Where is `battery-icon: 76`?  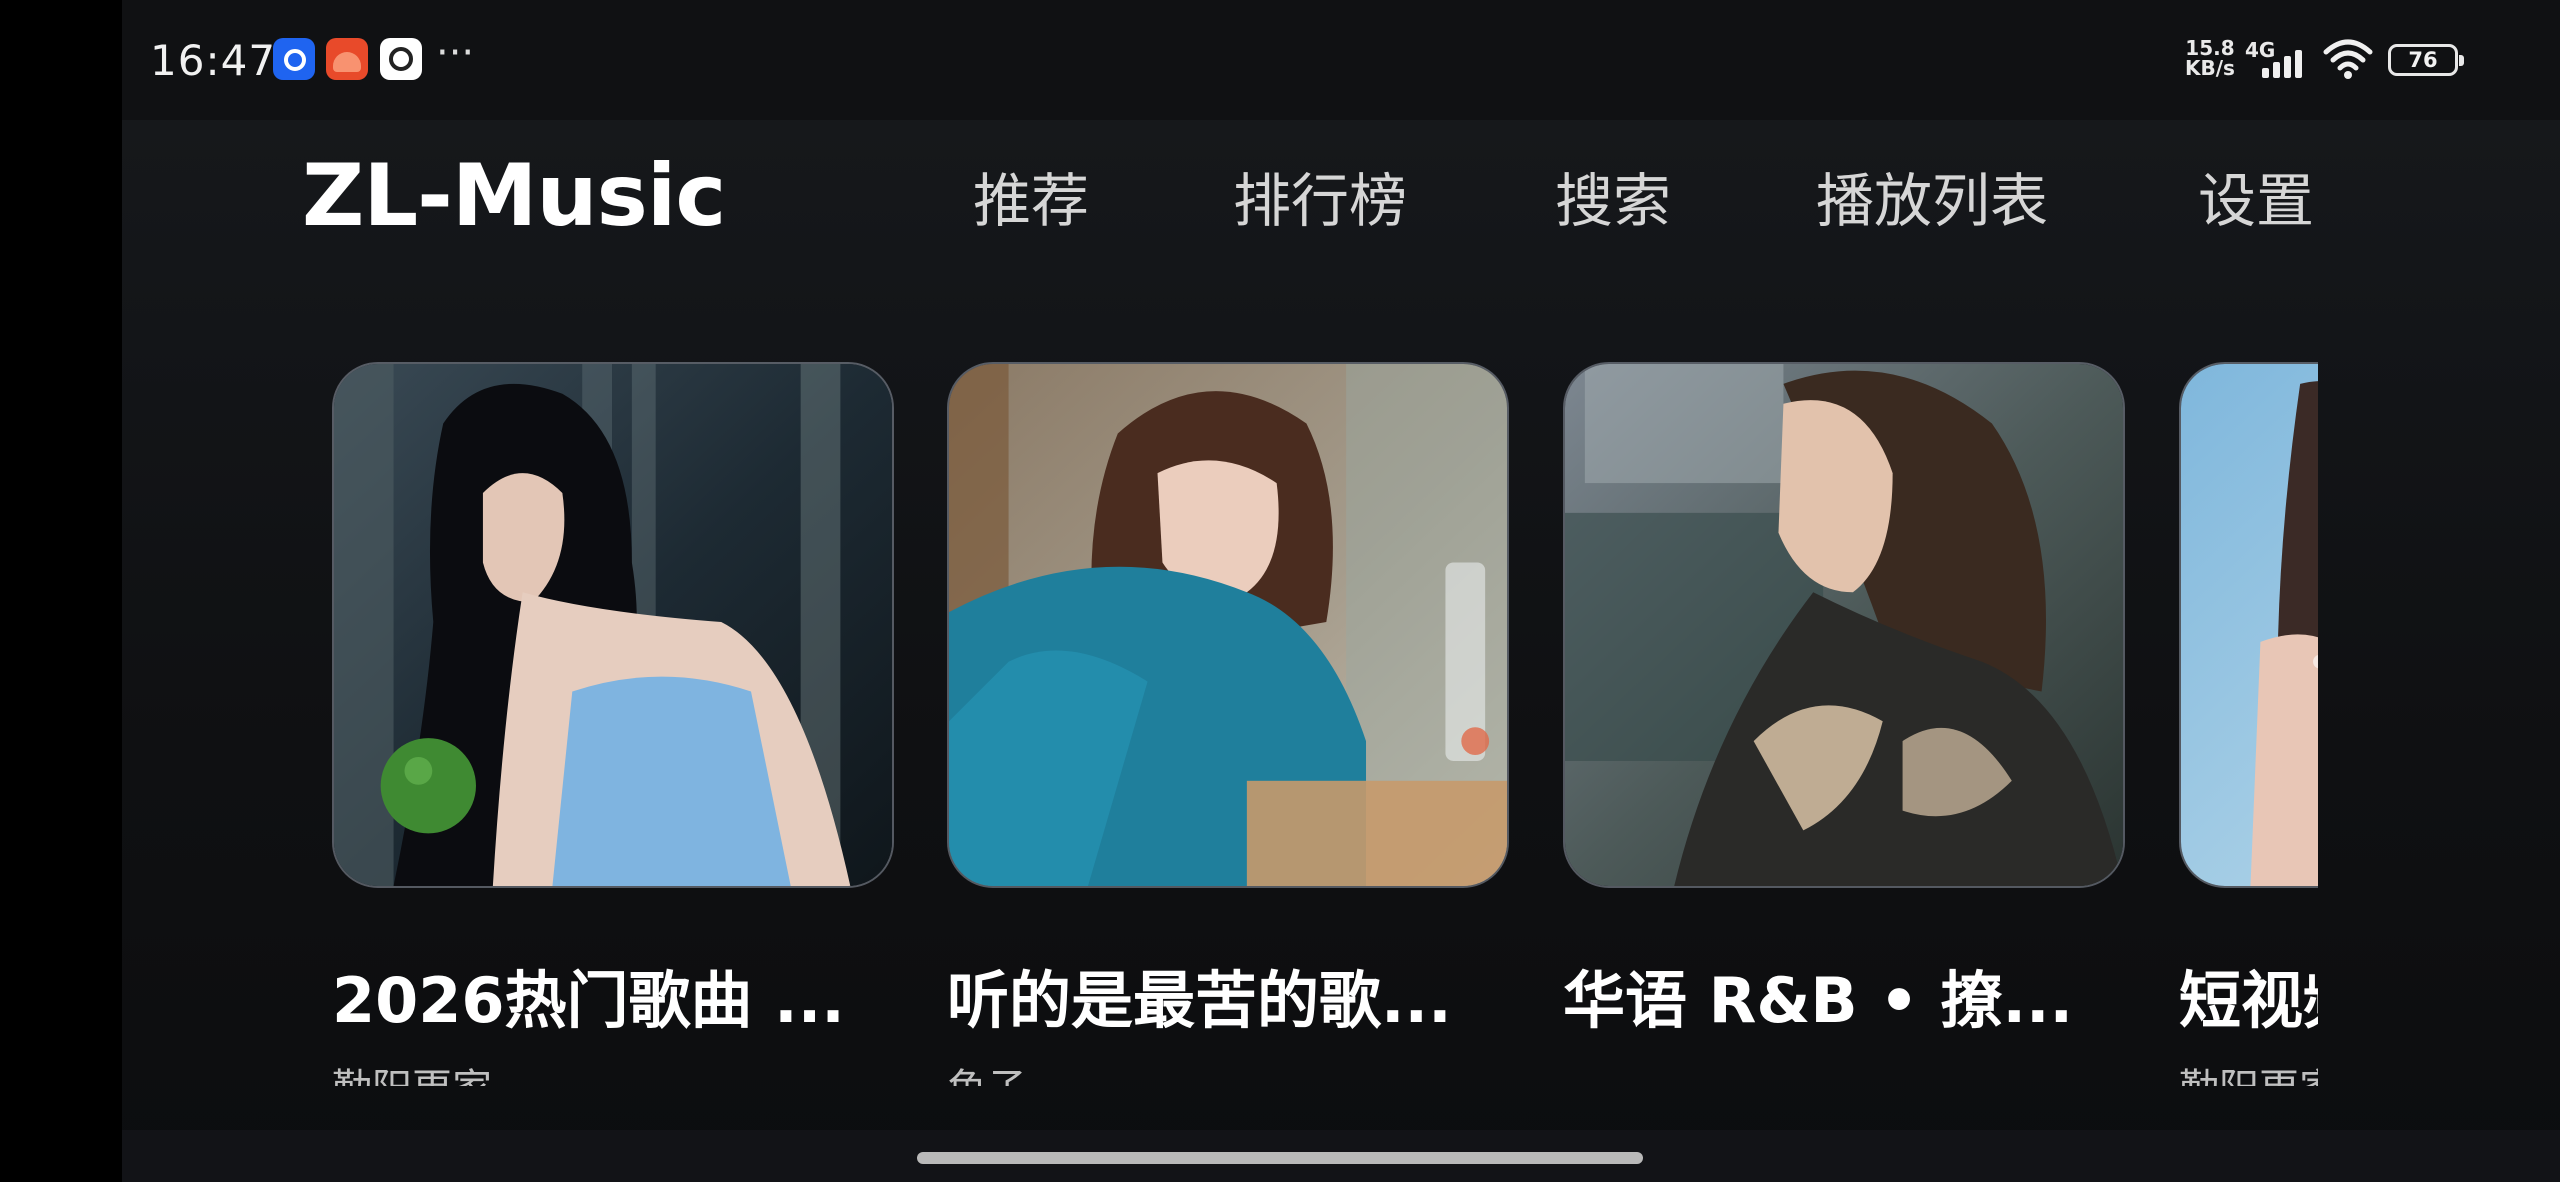 battery-icon: 76 is located at coordinates (2426, 60).